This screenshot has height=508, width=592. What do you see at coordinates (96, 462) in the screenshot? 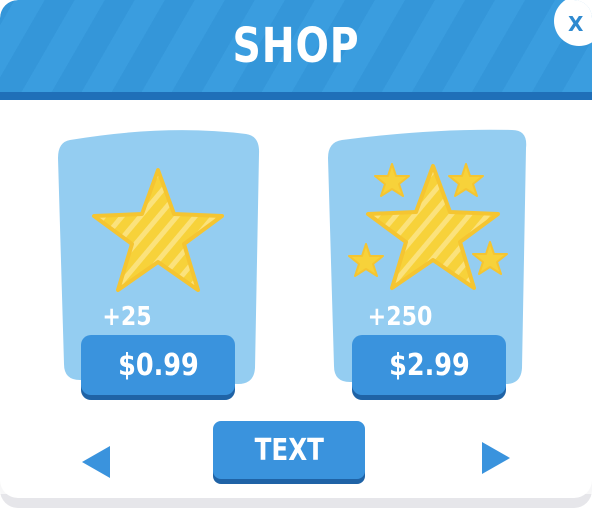
I see `arrow-left-icon` at bounding box center [96, 462].